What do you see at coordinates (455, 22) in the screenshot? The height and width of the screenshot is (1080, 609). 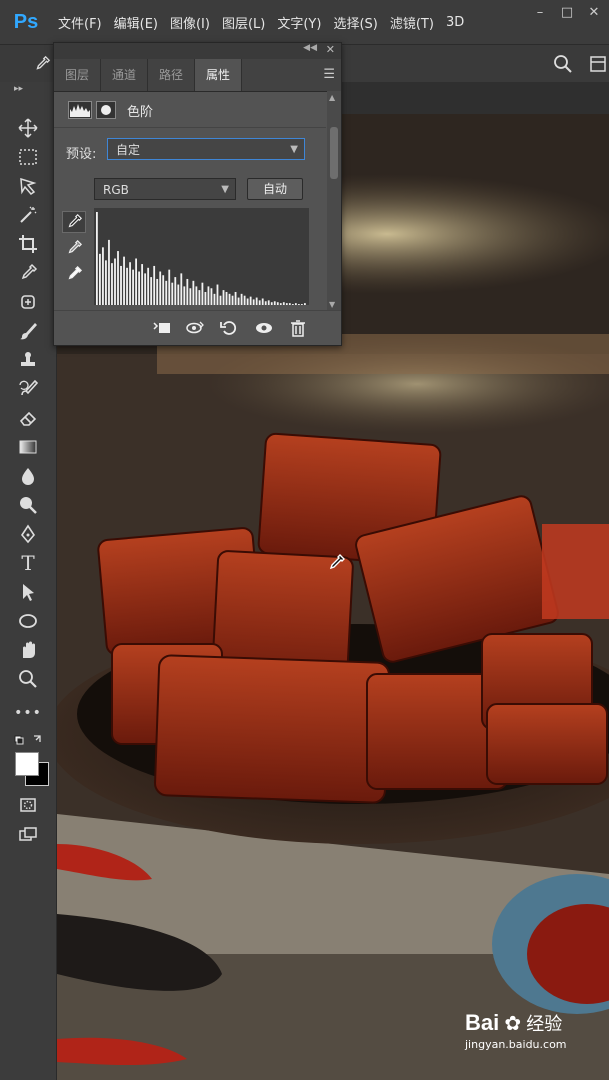 I see `menu-3d: 3D` at bounding box center [455, 22].